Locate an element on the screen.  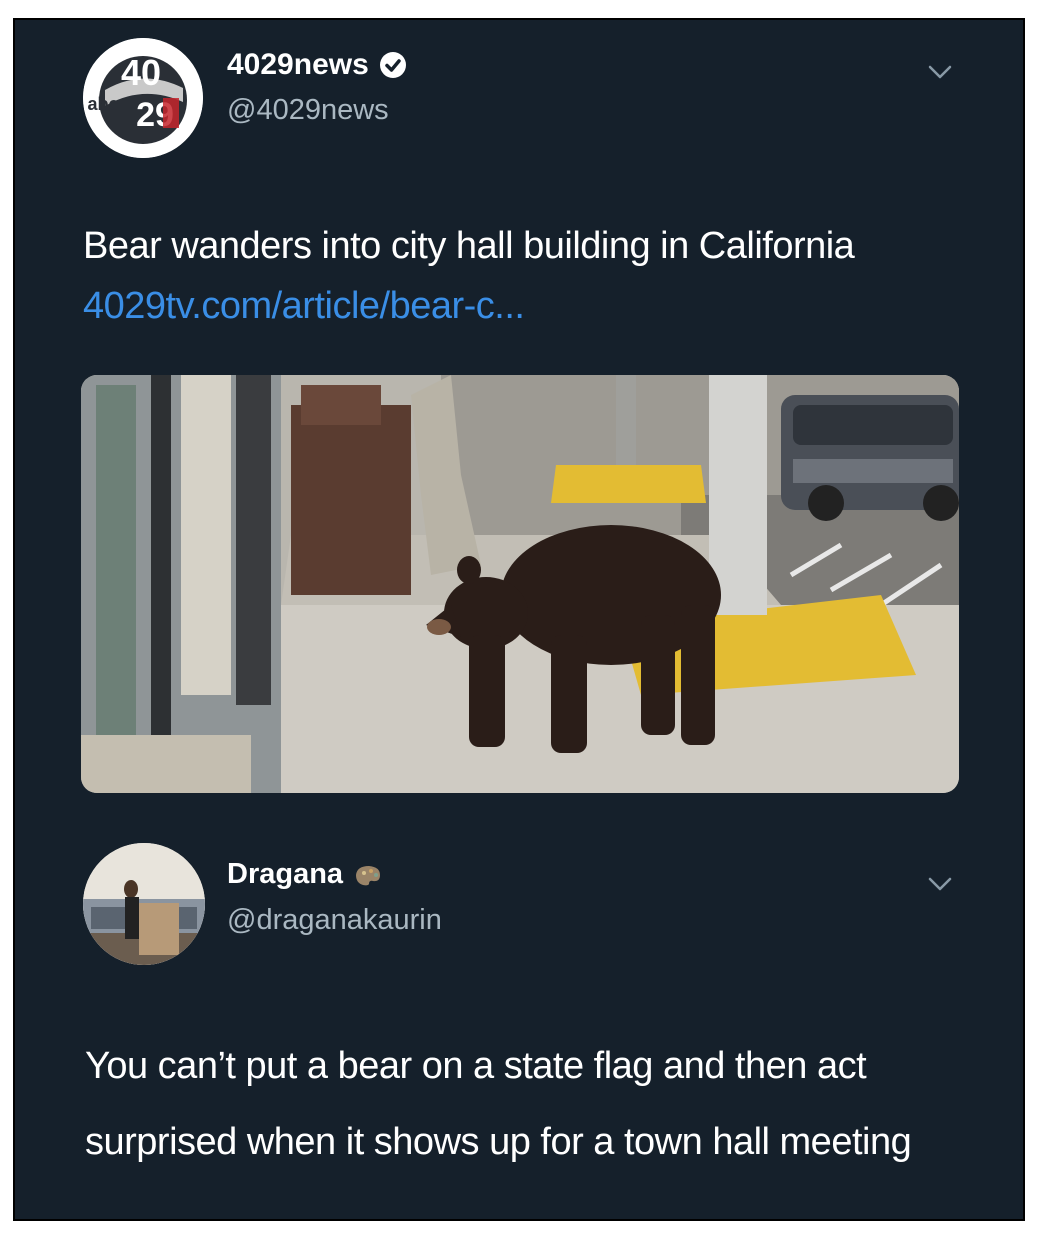
verified-badge-icon is located at coordinates (392, 65).